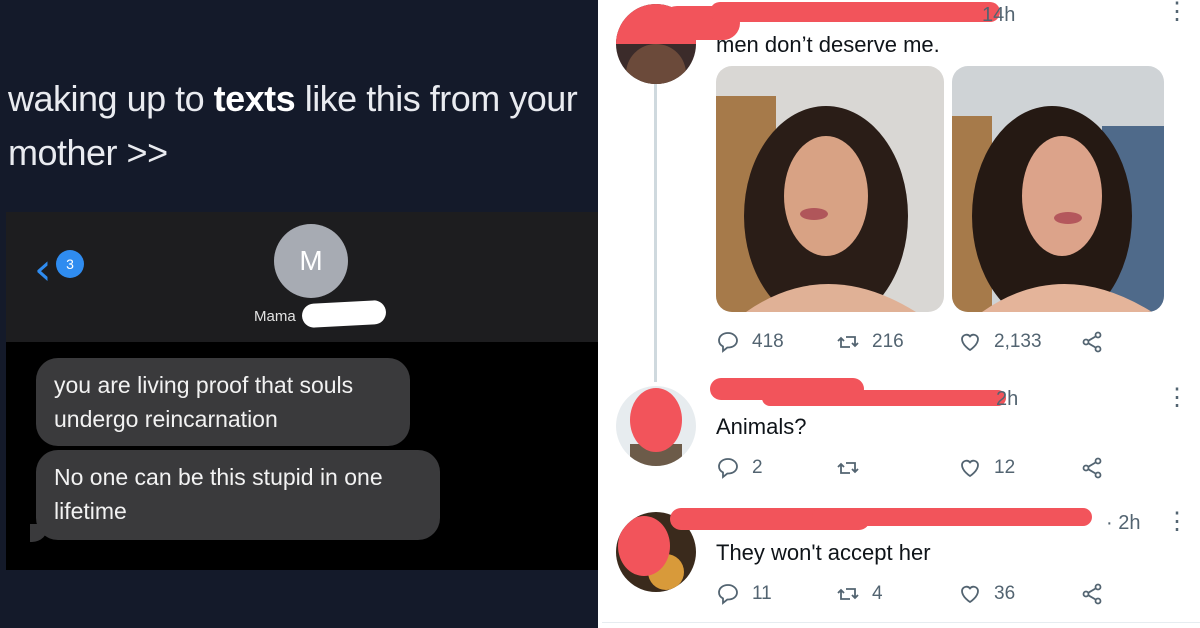 Image resolution: width=1200 pixels, height=628 pixels. I want to click on unread-badge: 3, so click(70, 264).